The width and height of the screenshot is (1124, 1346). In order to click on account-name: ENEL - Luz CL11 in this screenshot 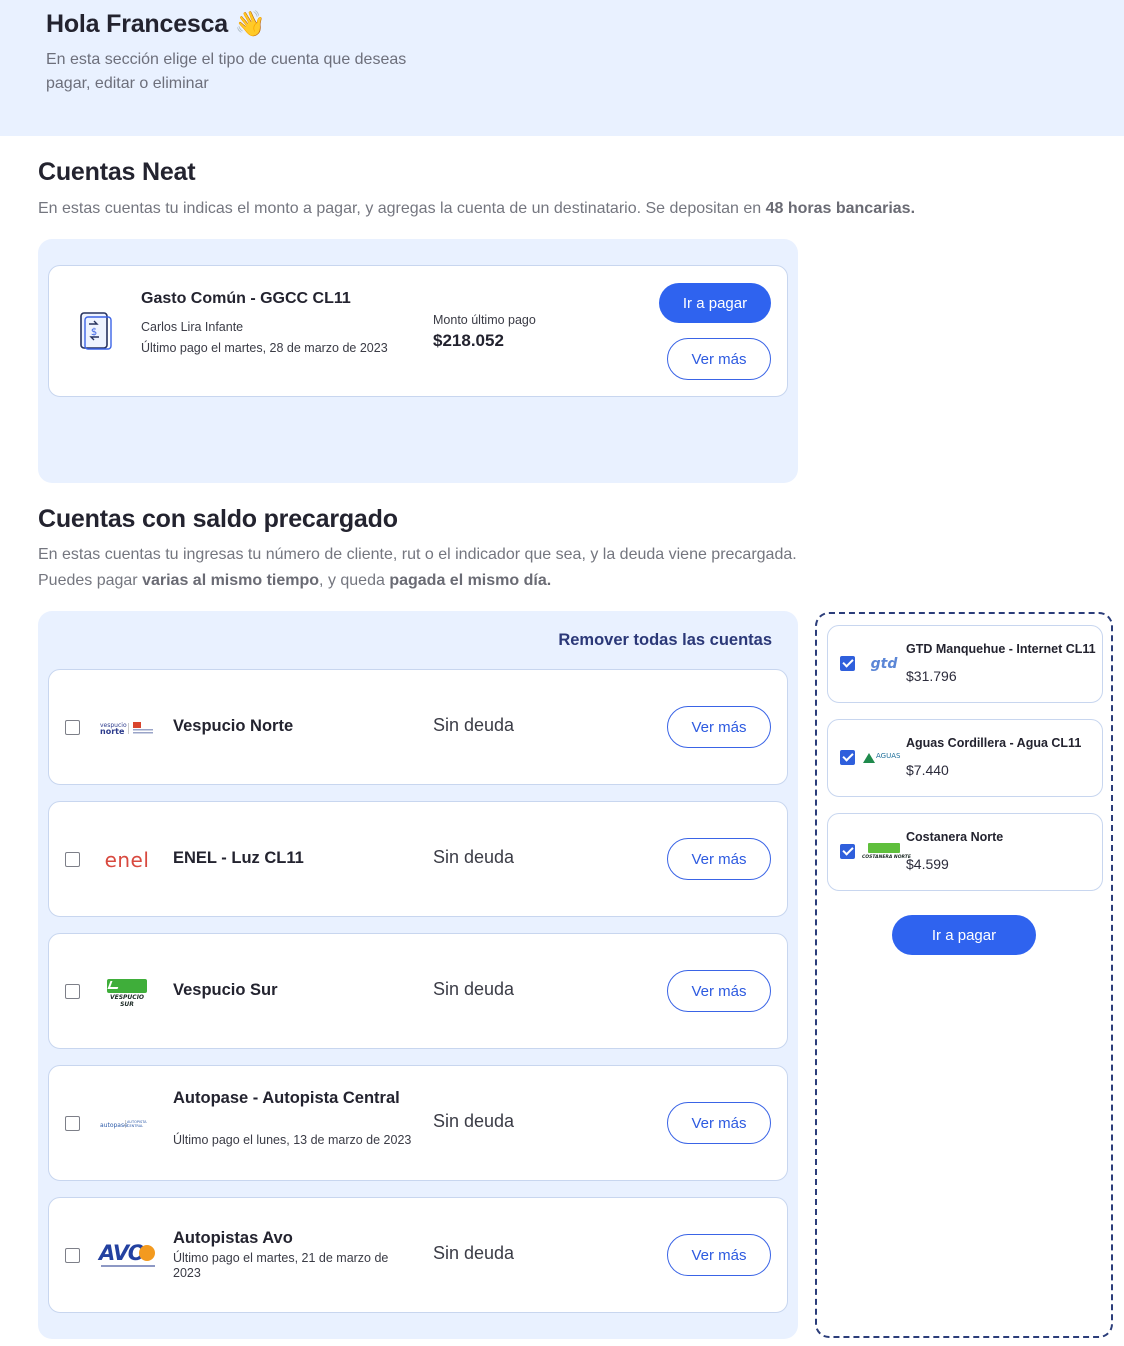, I will do `click(238, 858)`.